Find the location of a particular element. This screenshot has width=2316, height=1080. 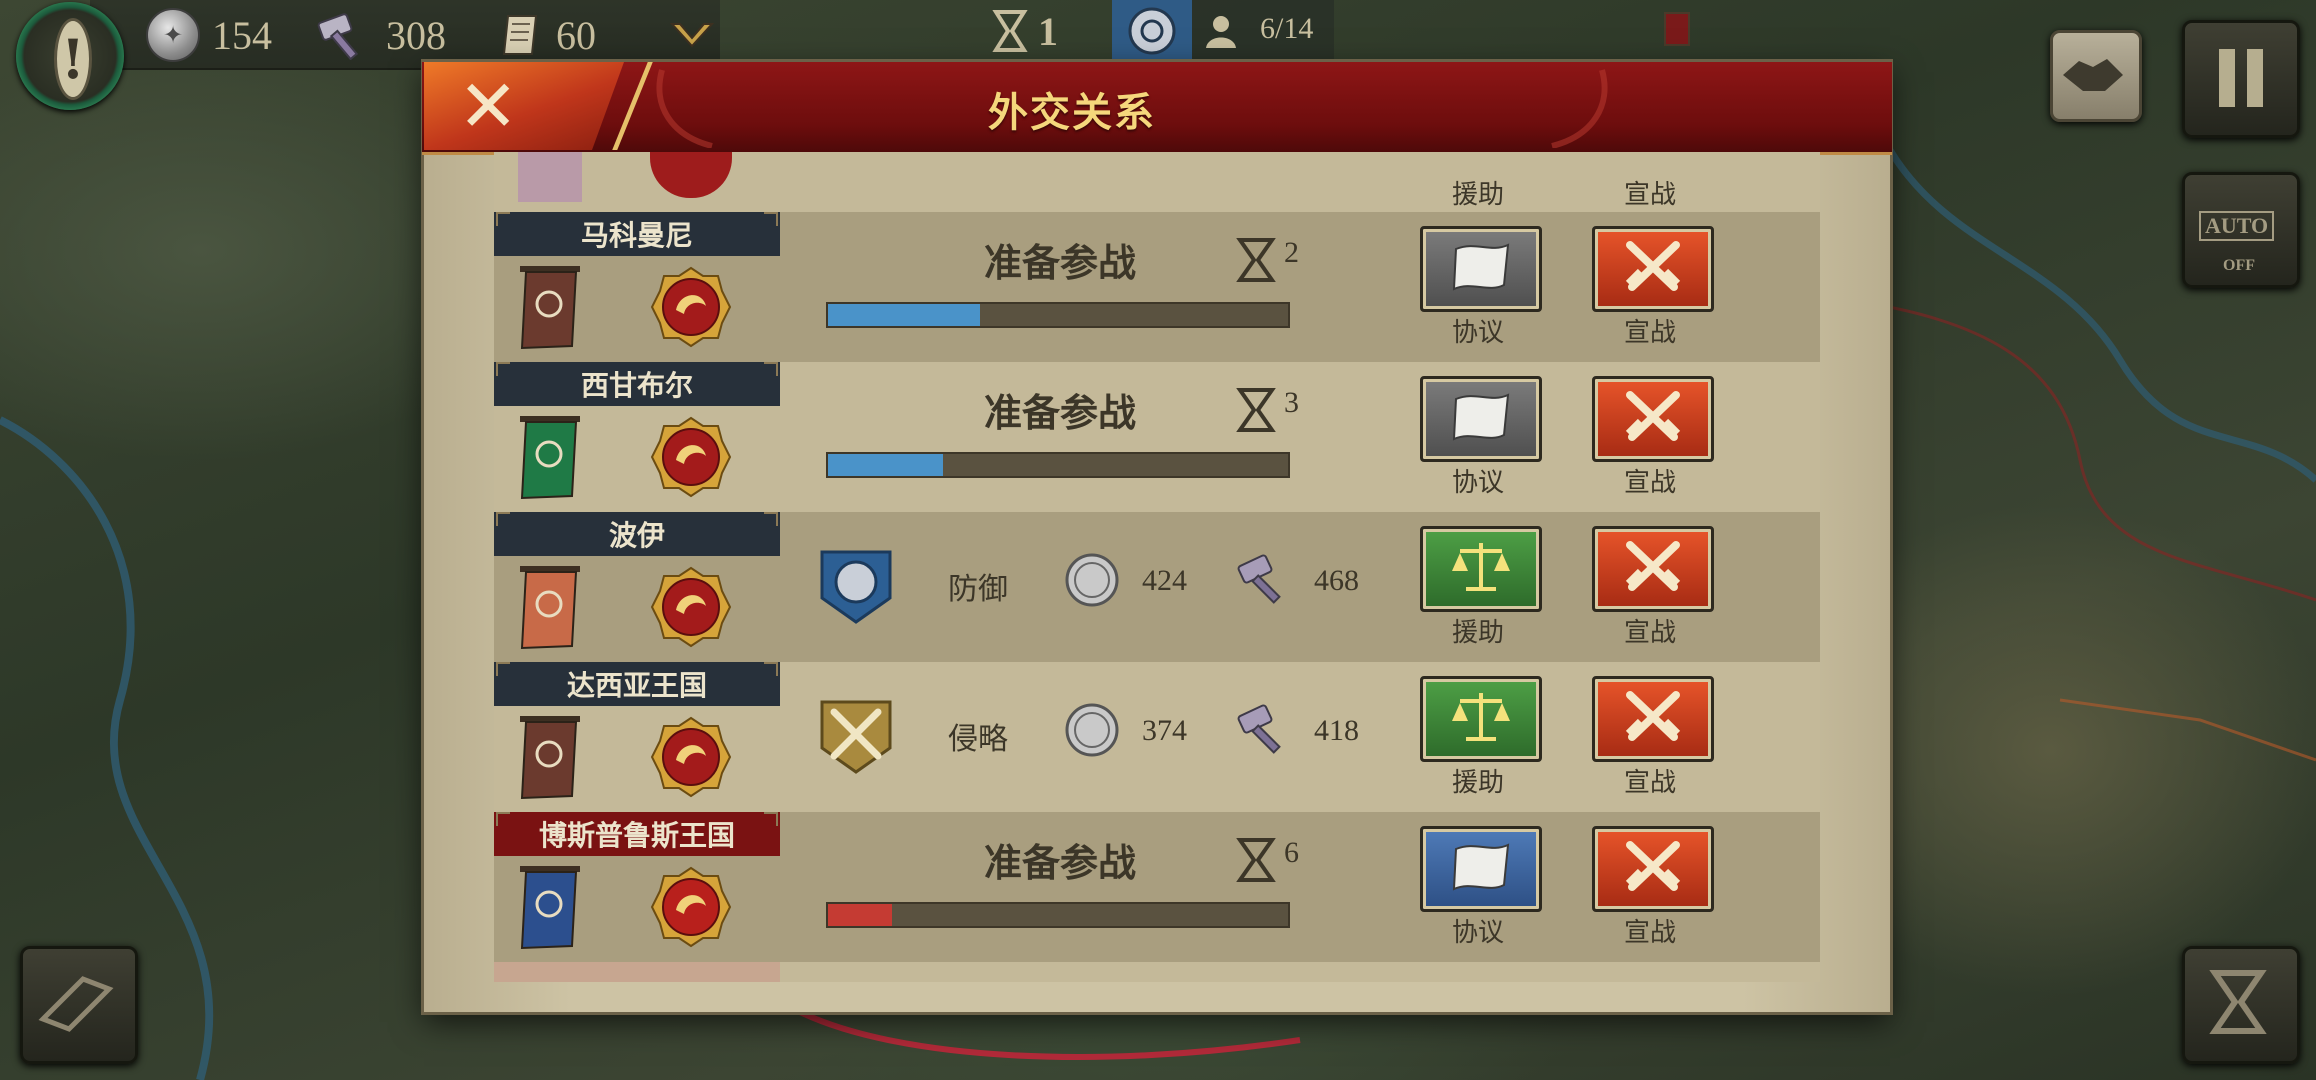

turns-value: 6 is located at coordinates (1291, 852).